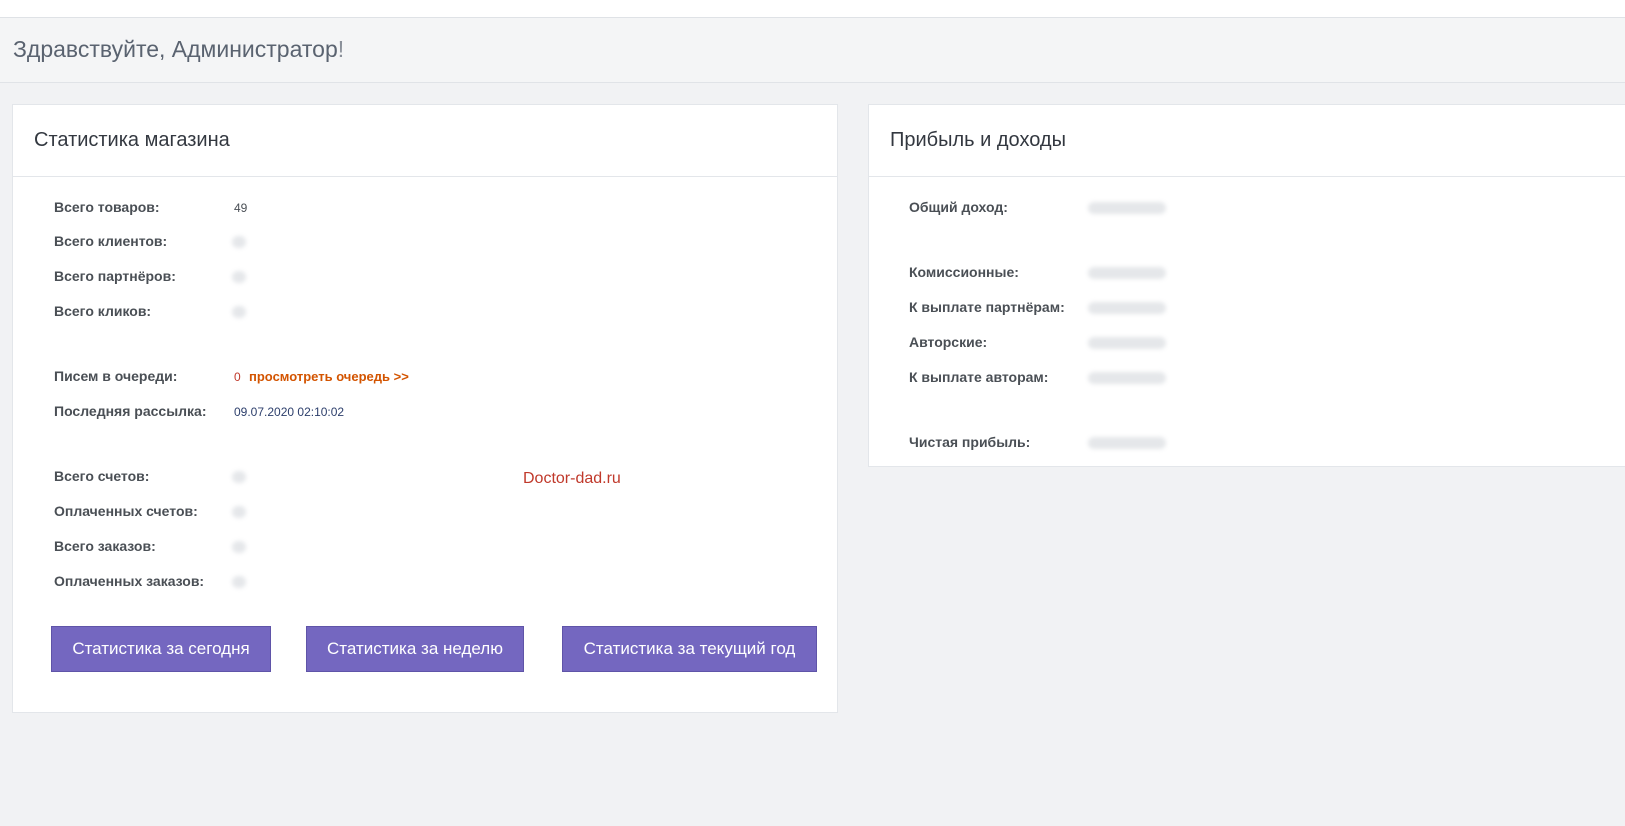  I want to click on greeting-bar: Здравствуйте, Администратор!, so click(812, 50).